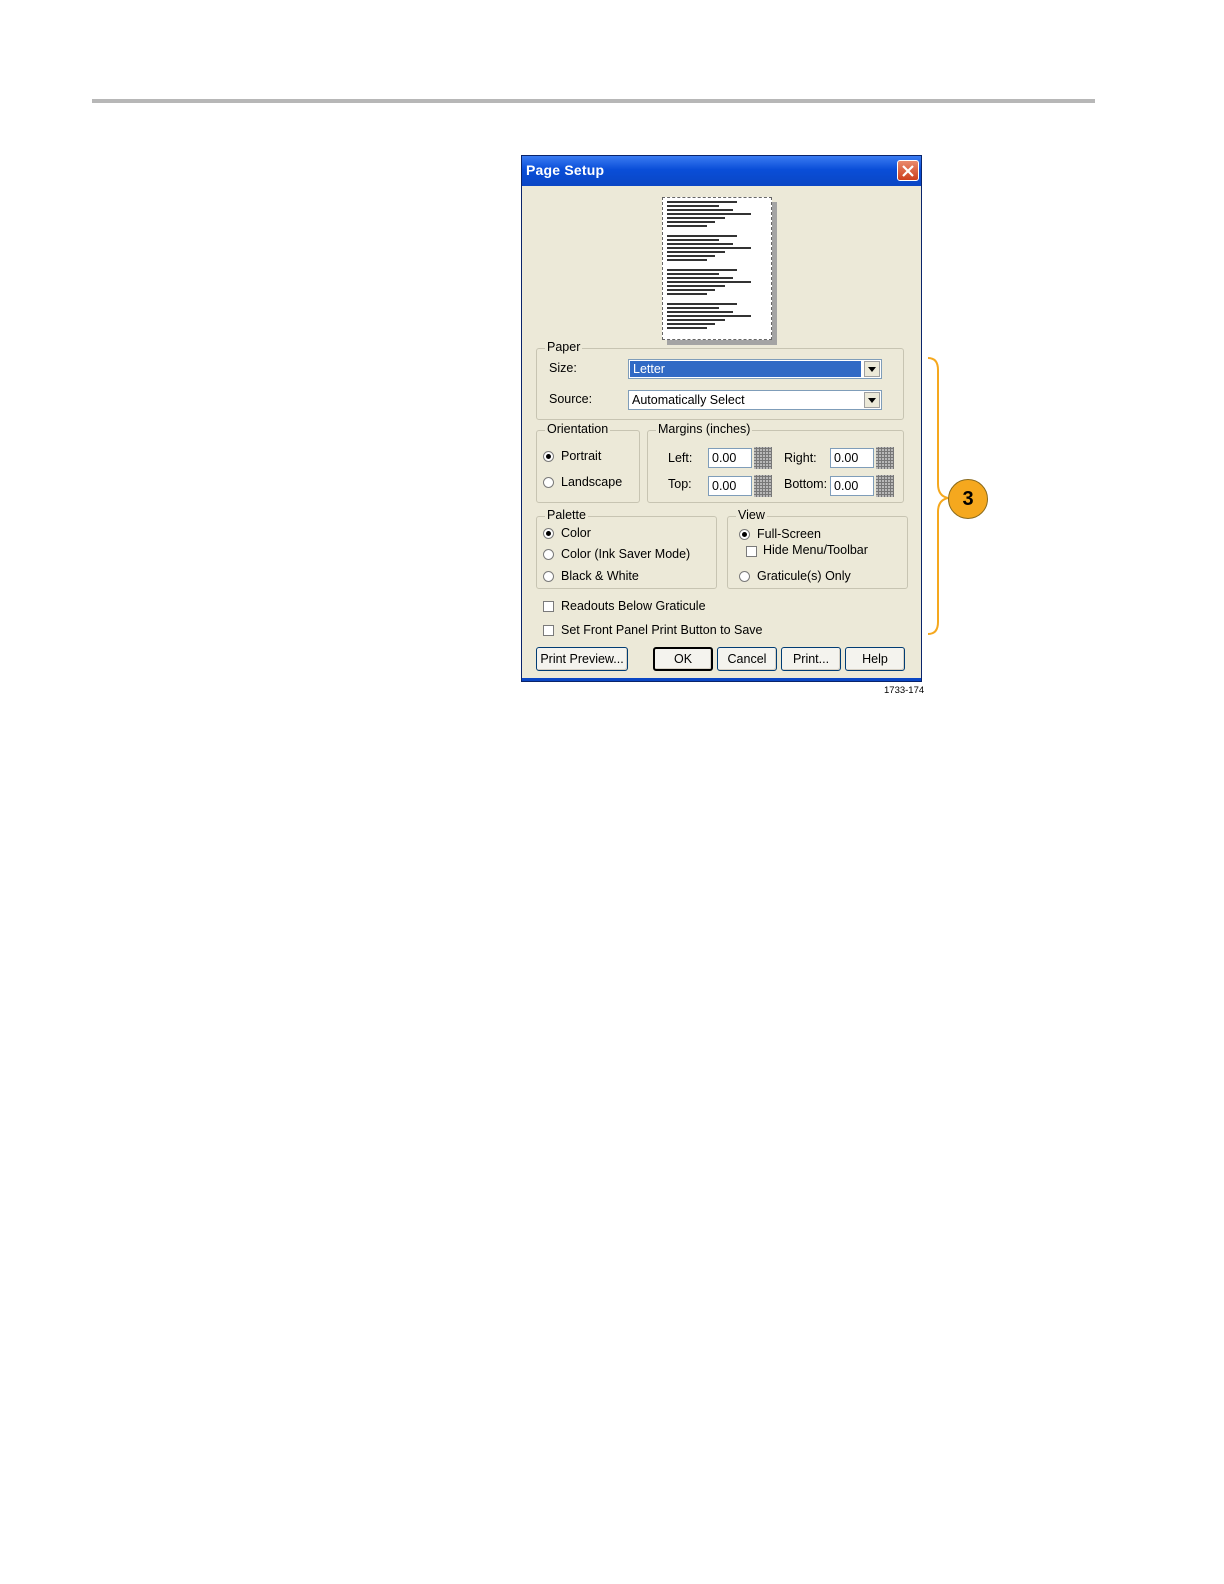 The height and width of the screenshot is (1584, 1224). I want to click on left-margin-value: 0.00, so click(724, 458).